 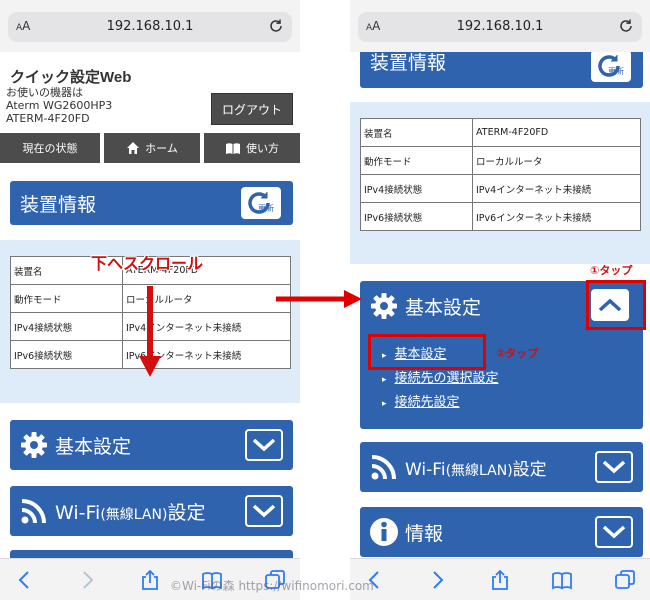 I want to click on table-row: IPv6接続状態 IPv6インターネット未接続, so click(x=500, y=216).